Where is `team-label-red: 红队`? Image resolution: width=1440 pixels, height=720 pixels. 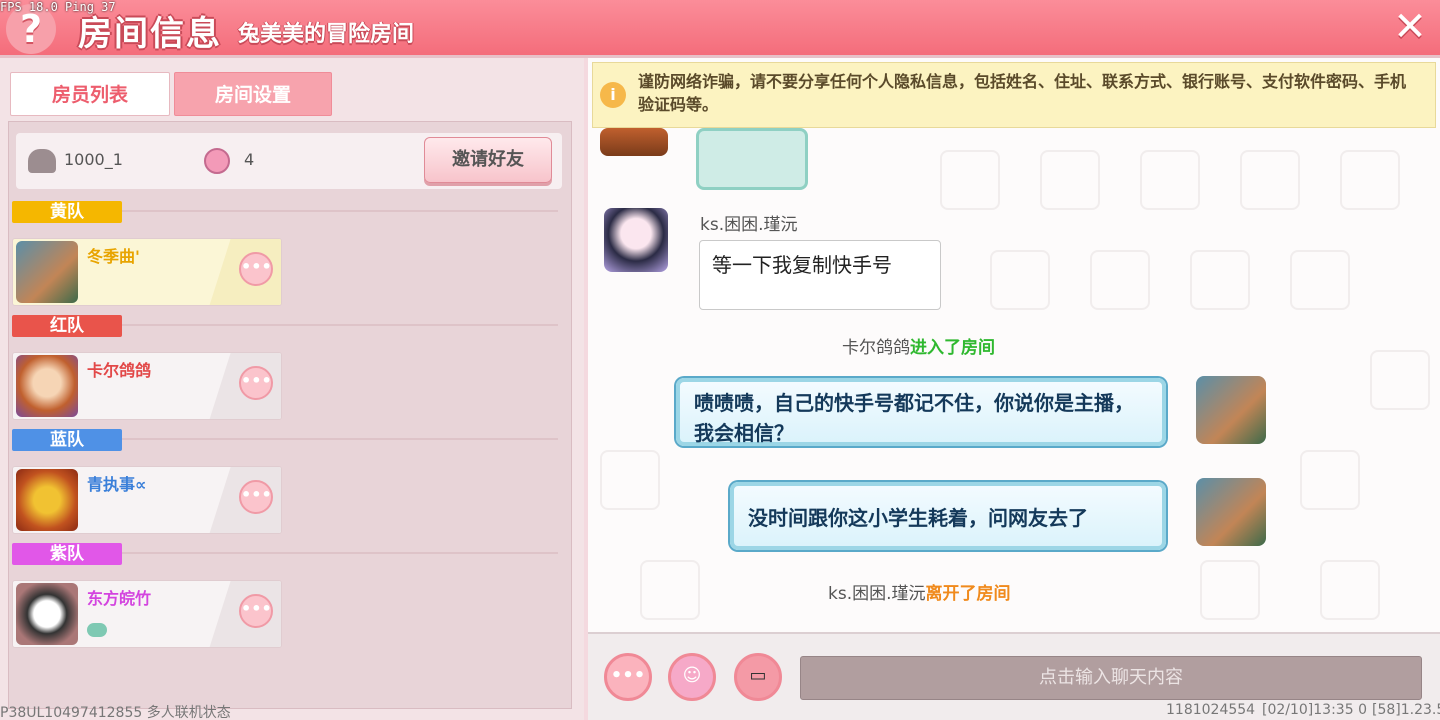 team-label-red: 红队 is located at coordinates (67, 326).